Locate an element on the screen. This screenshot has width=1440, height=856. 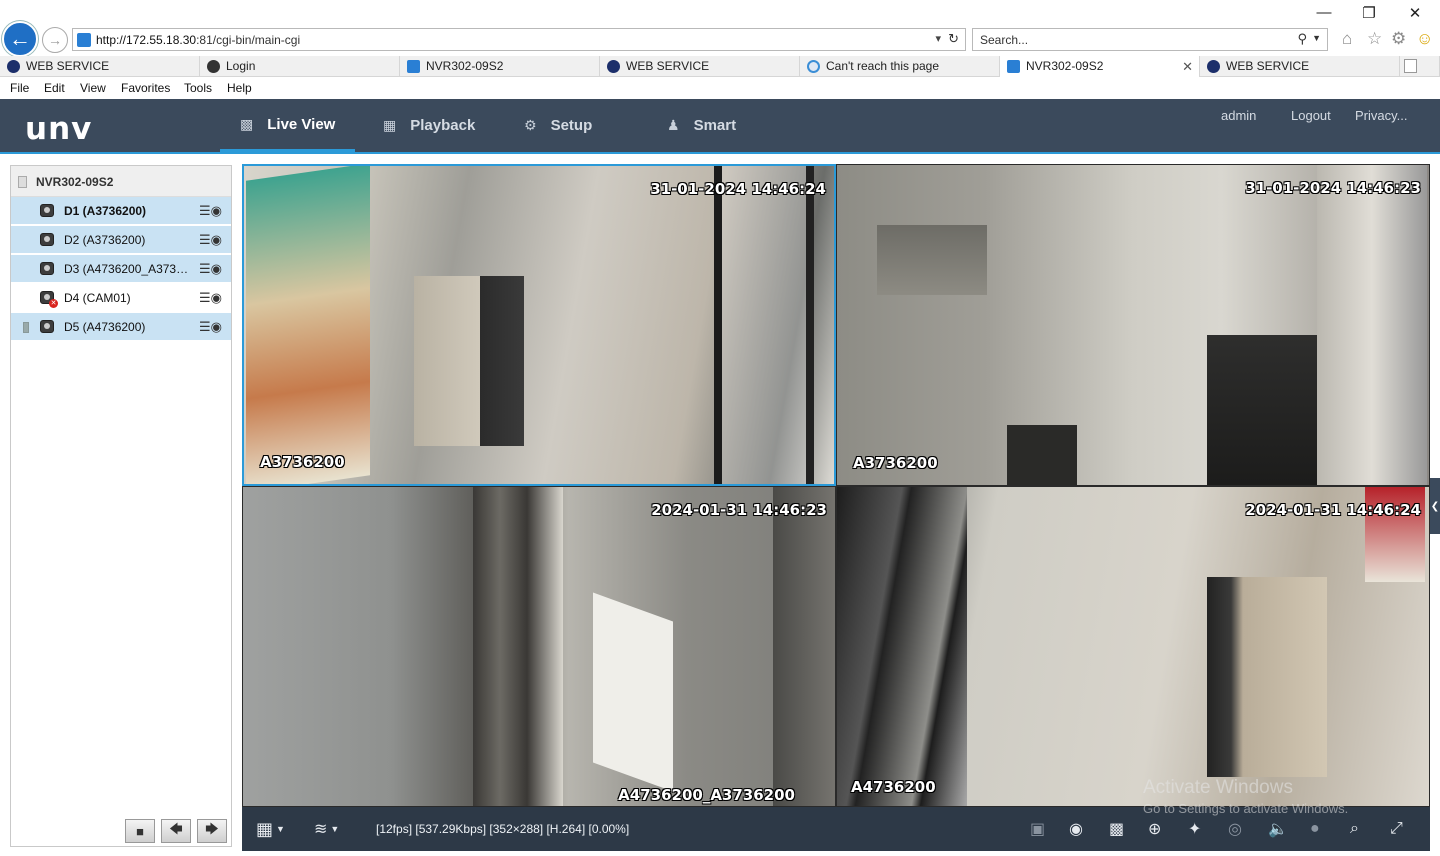
3d-zoom-button: ⌕ is located at coordinates (1354, 829).